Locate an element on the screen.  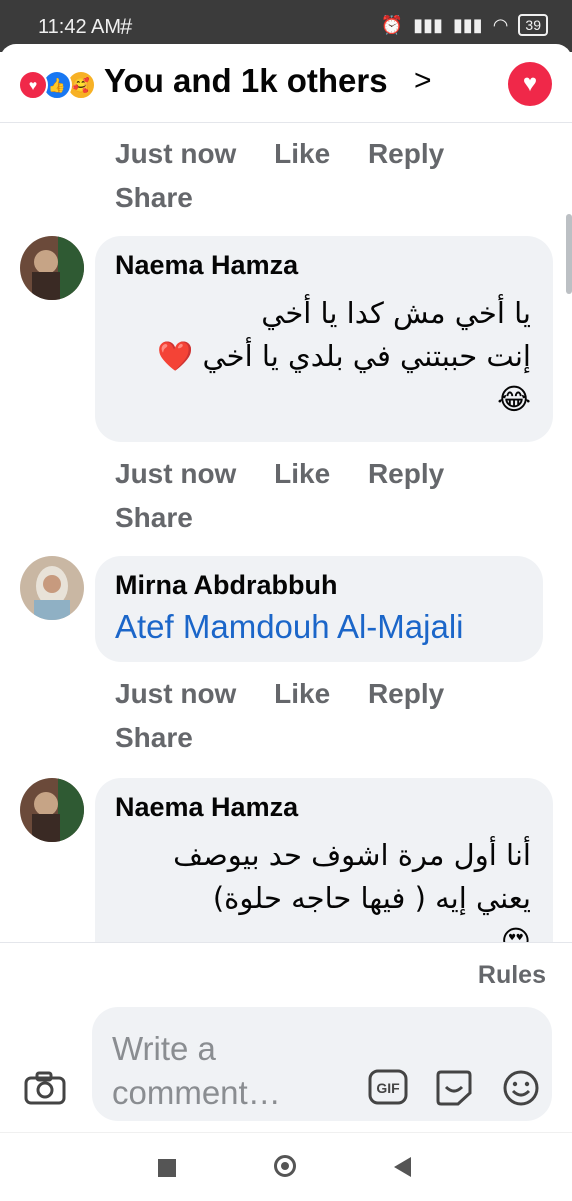
system-nav-bar is located at coordinates (286, 1166).